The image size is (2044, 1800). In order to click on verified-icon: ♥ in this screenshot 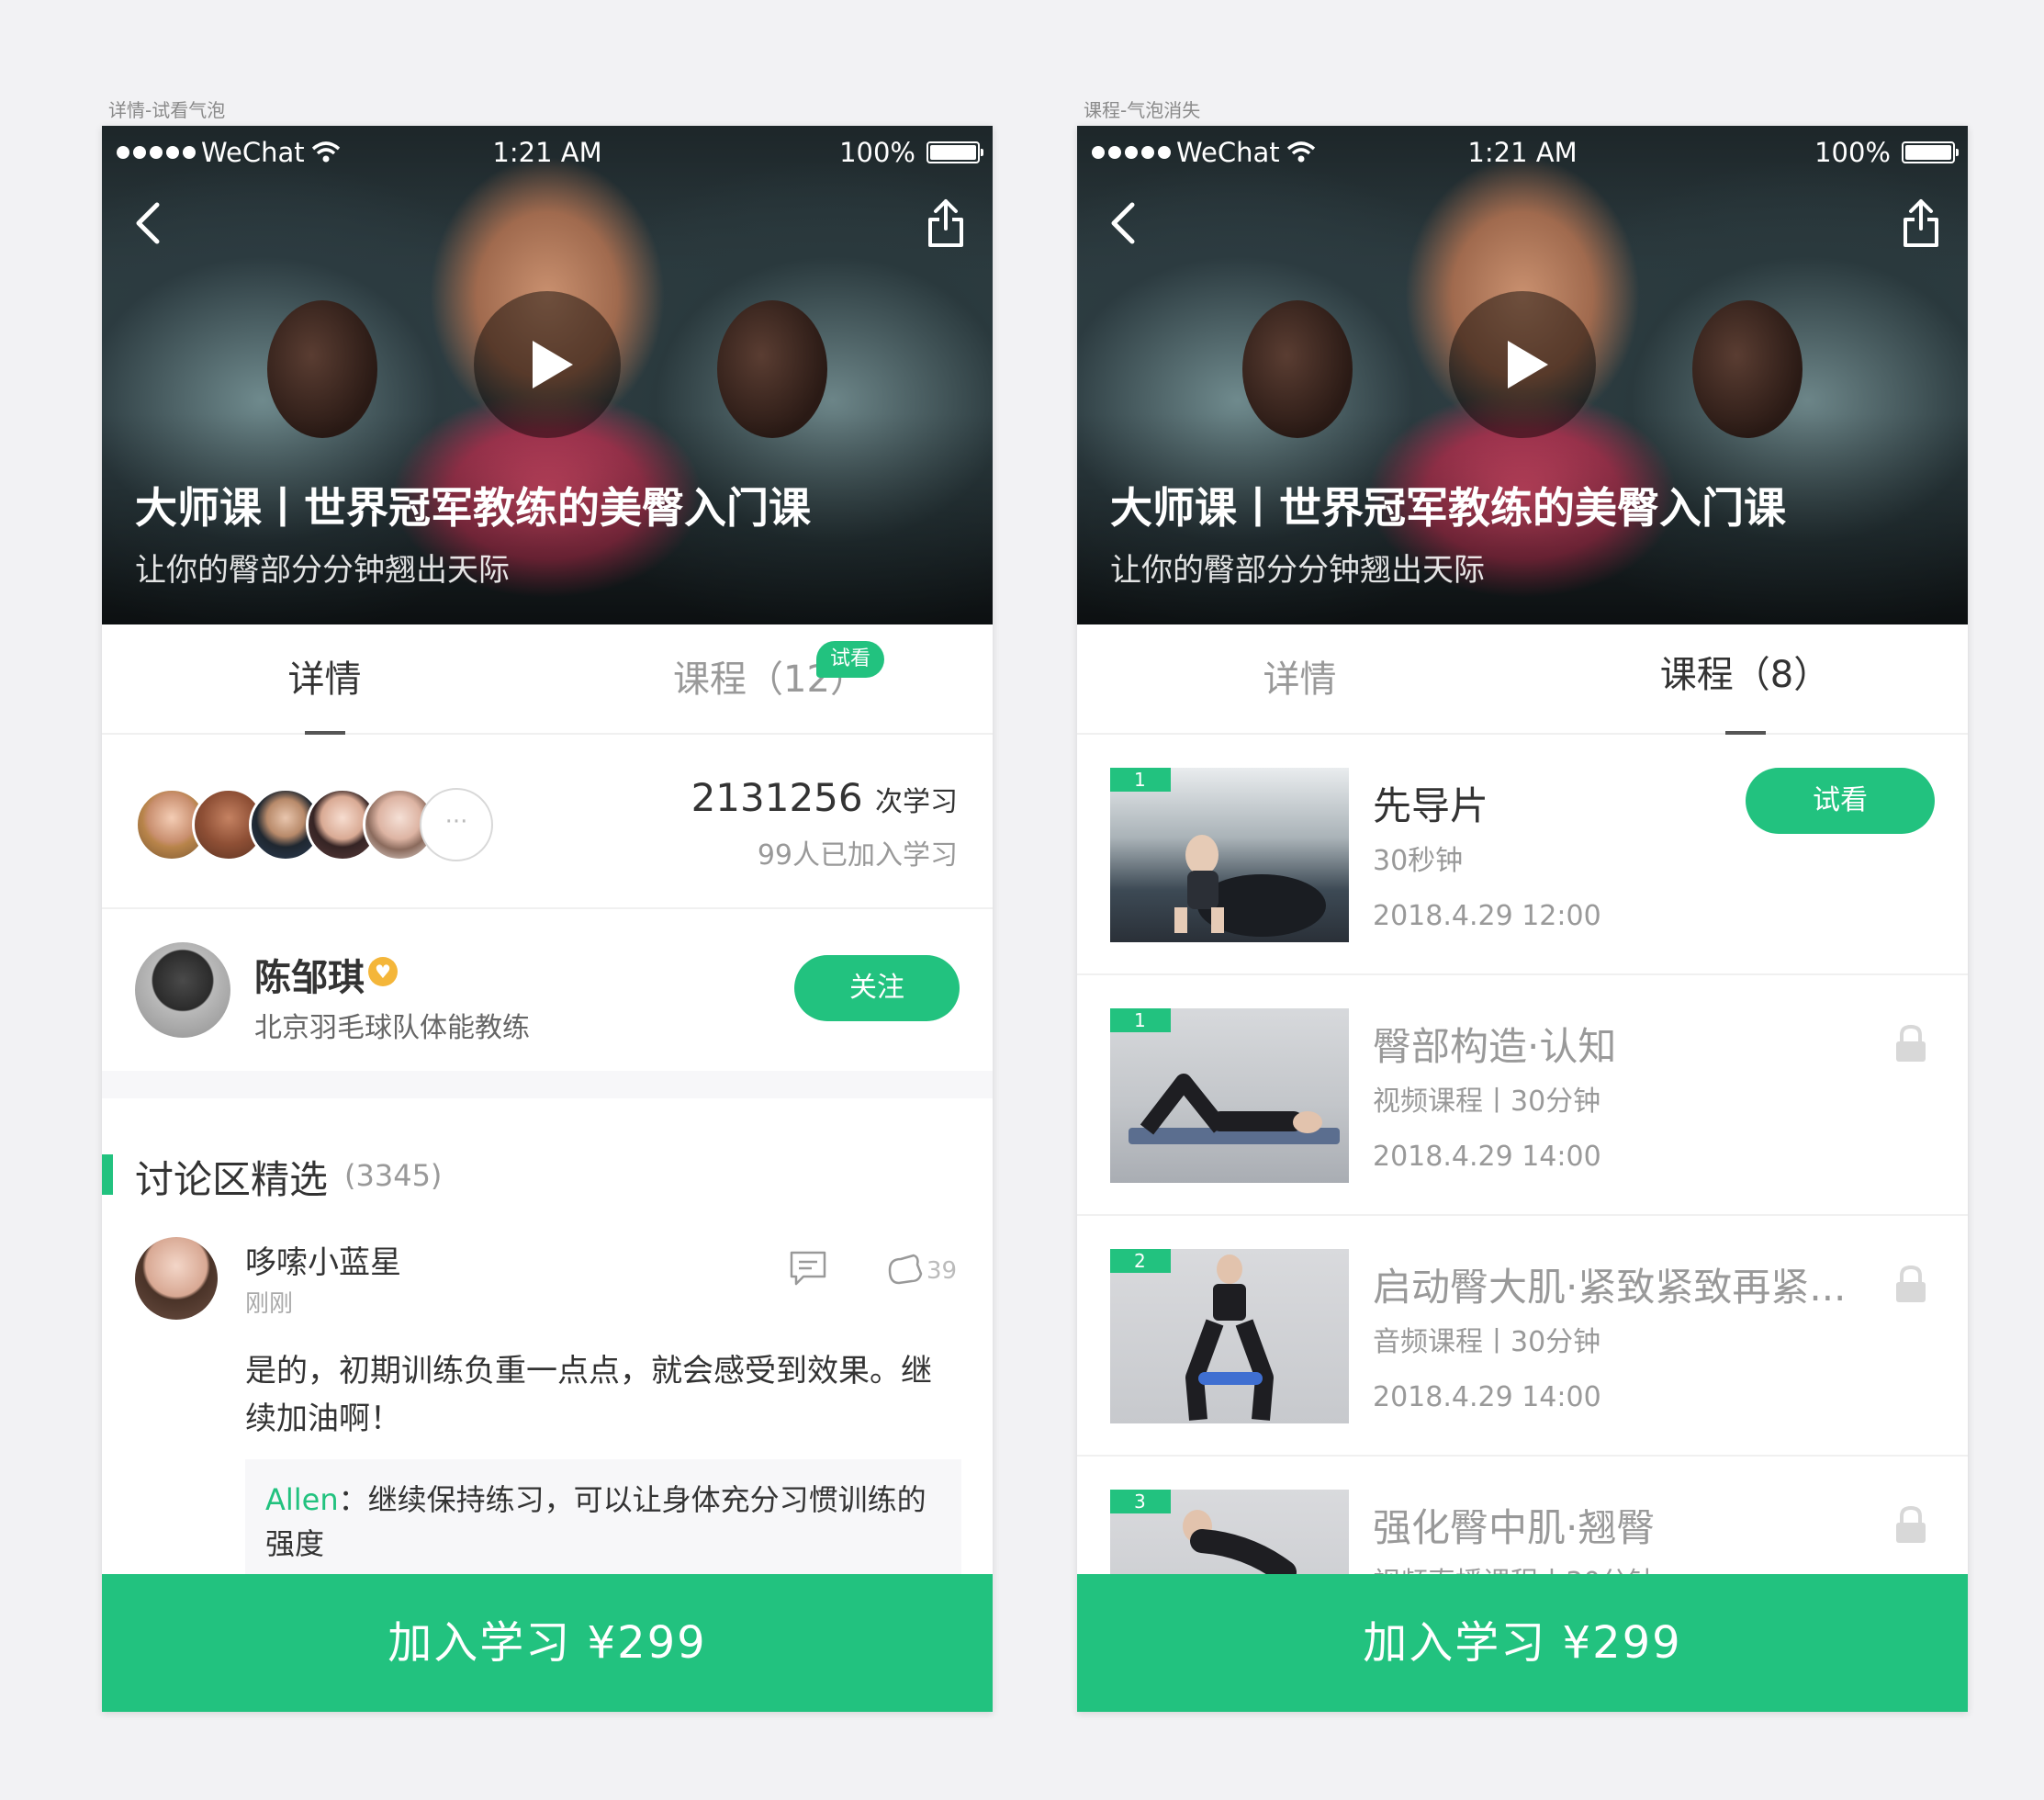, I will do `click(383, 971)`.